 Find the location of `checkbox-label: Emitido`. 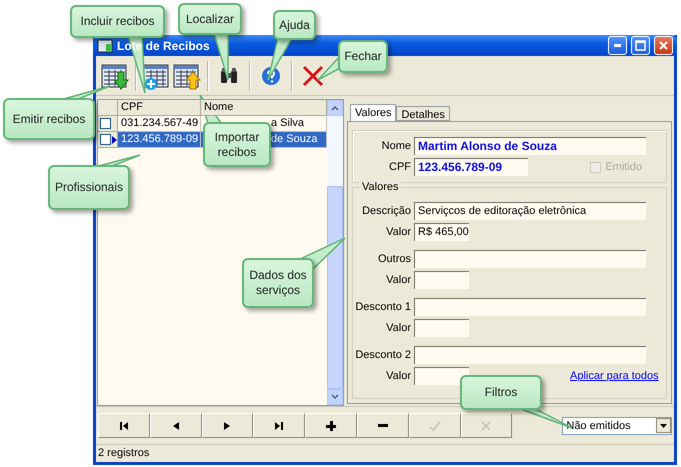

checkbox-label: Emitido is located at coordinates (623, 167).